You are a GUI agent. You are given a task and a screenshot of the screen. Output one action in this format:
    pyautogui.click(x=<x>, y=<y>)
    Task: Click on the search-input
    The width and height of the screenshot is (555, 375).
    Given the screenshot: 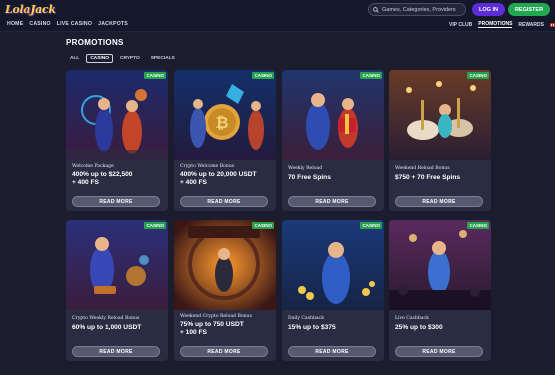 What is the action you would take?
    pyautogui.click(x=423, y=9)
    